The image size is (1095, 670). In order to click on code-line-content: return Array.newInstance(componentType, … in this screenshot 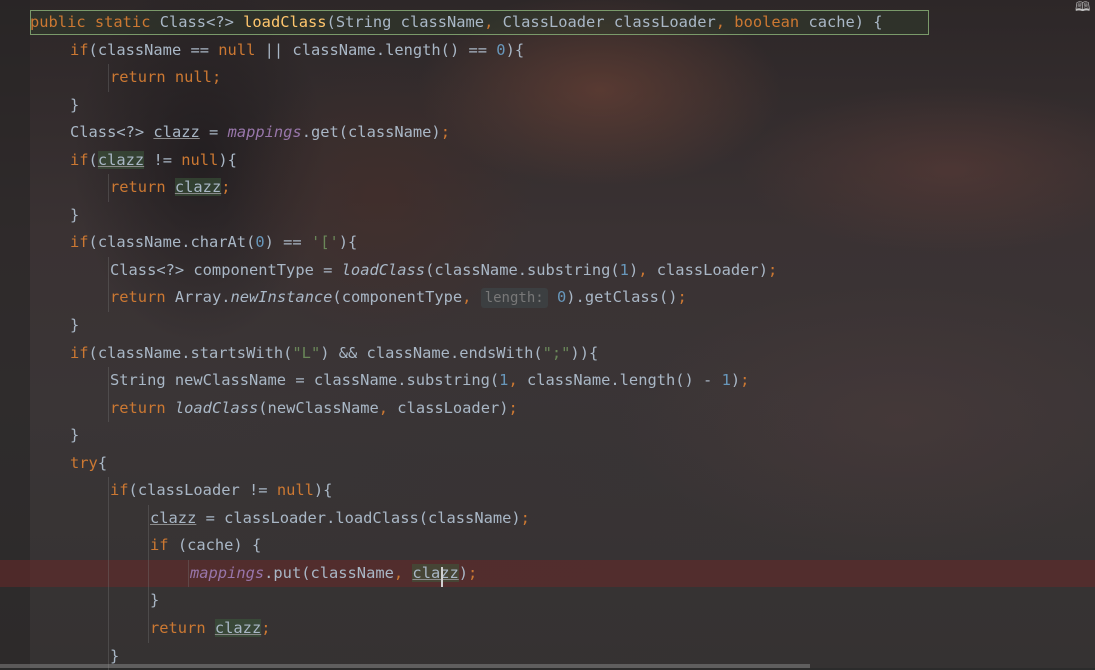, I will do `click(398, 298)`.